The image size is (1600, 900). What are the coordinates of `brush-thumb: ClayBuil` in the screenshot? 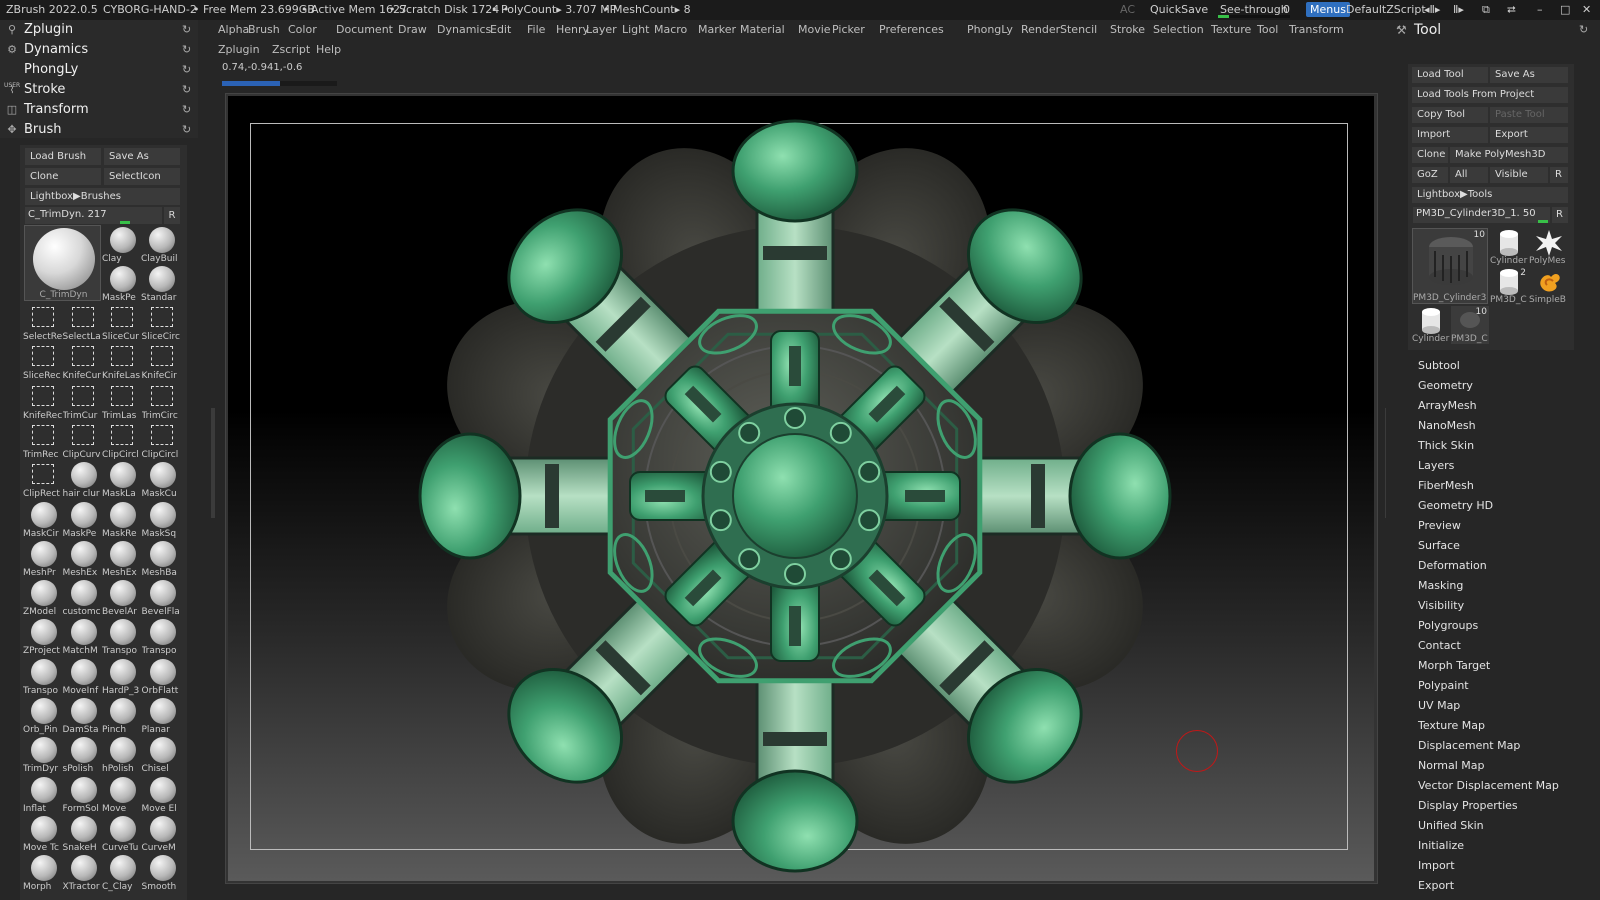 It's located at (161, 245).